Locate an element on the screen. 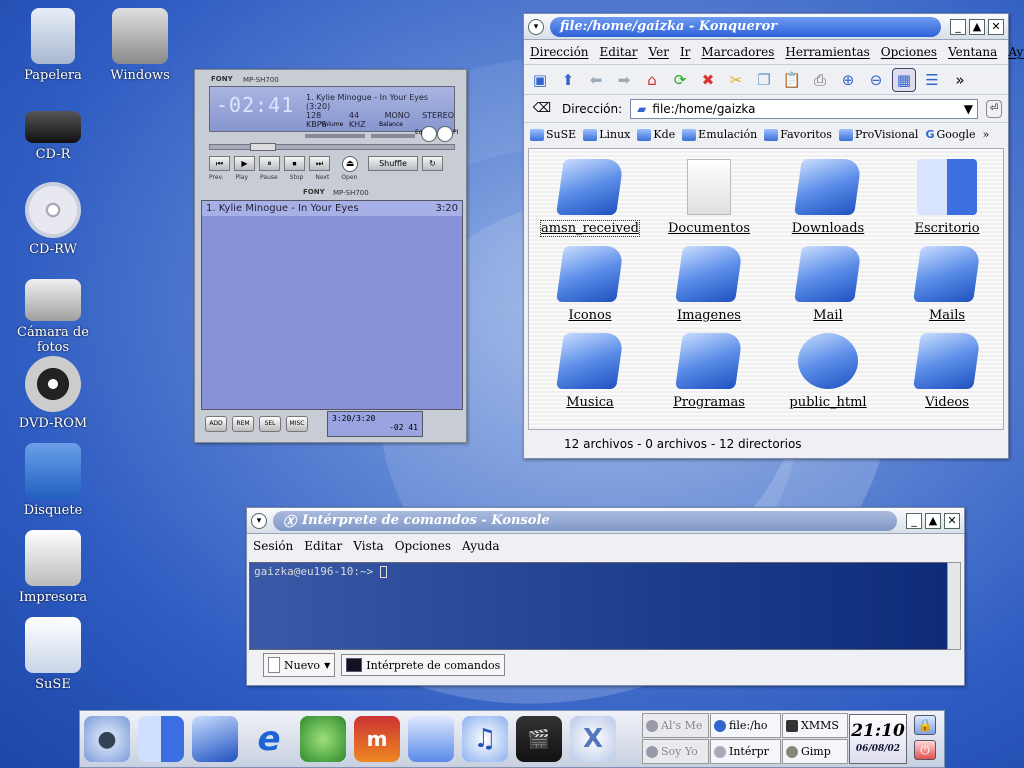  finder-icon is located at coordinates (161, 739).